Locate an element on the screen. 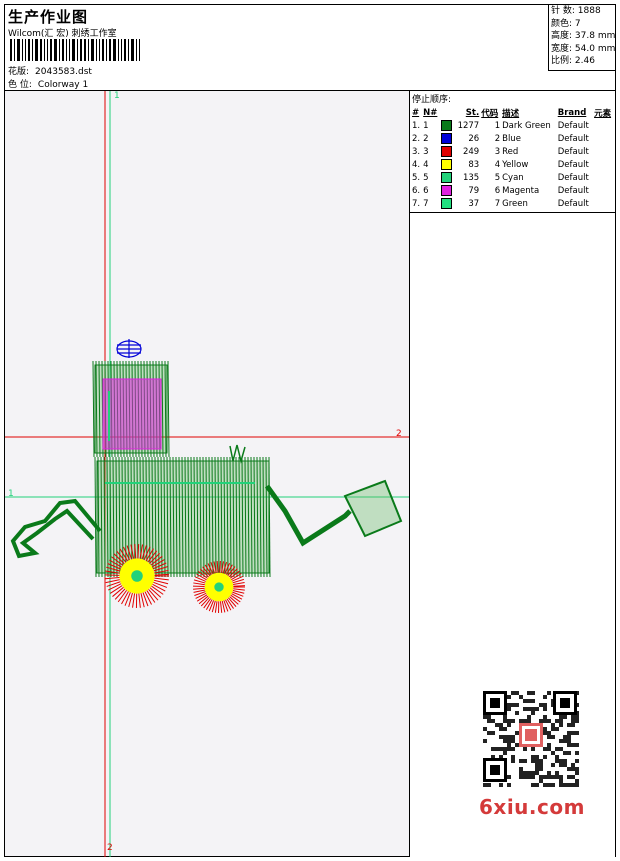 This screenshot has height=861, width=620. row-desc: Green is located at coordinates (515, 203).